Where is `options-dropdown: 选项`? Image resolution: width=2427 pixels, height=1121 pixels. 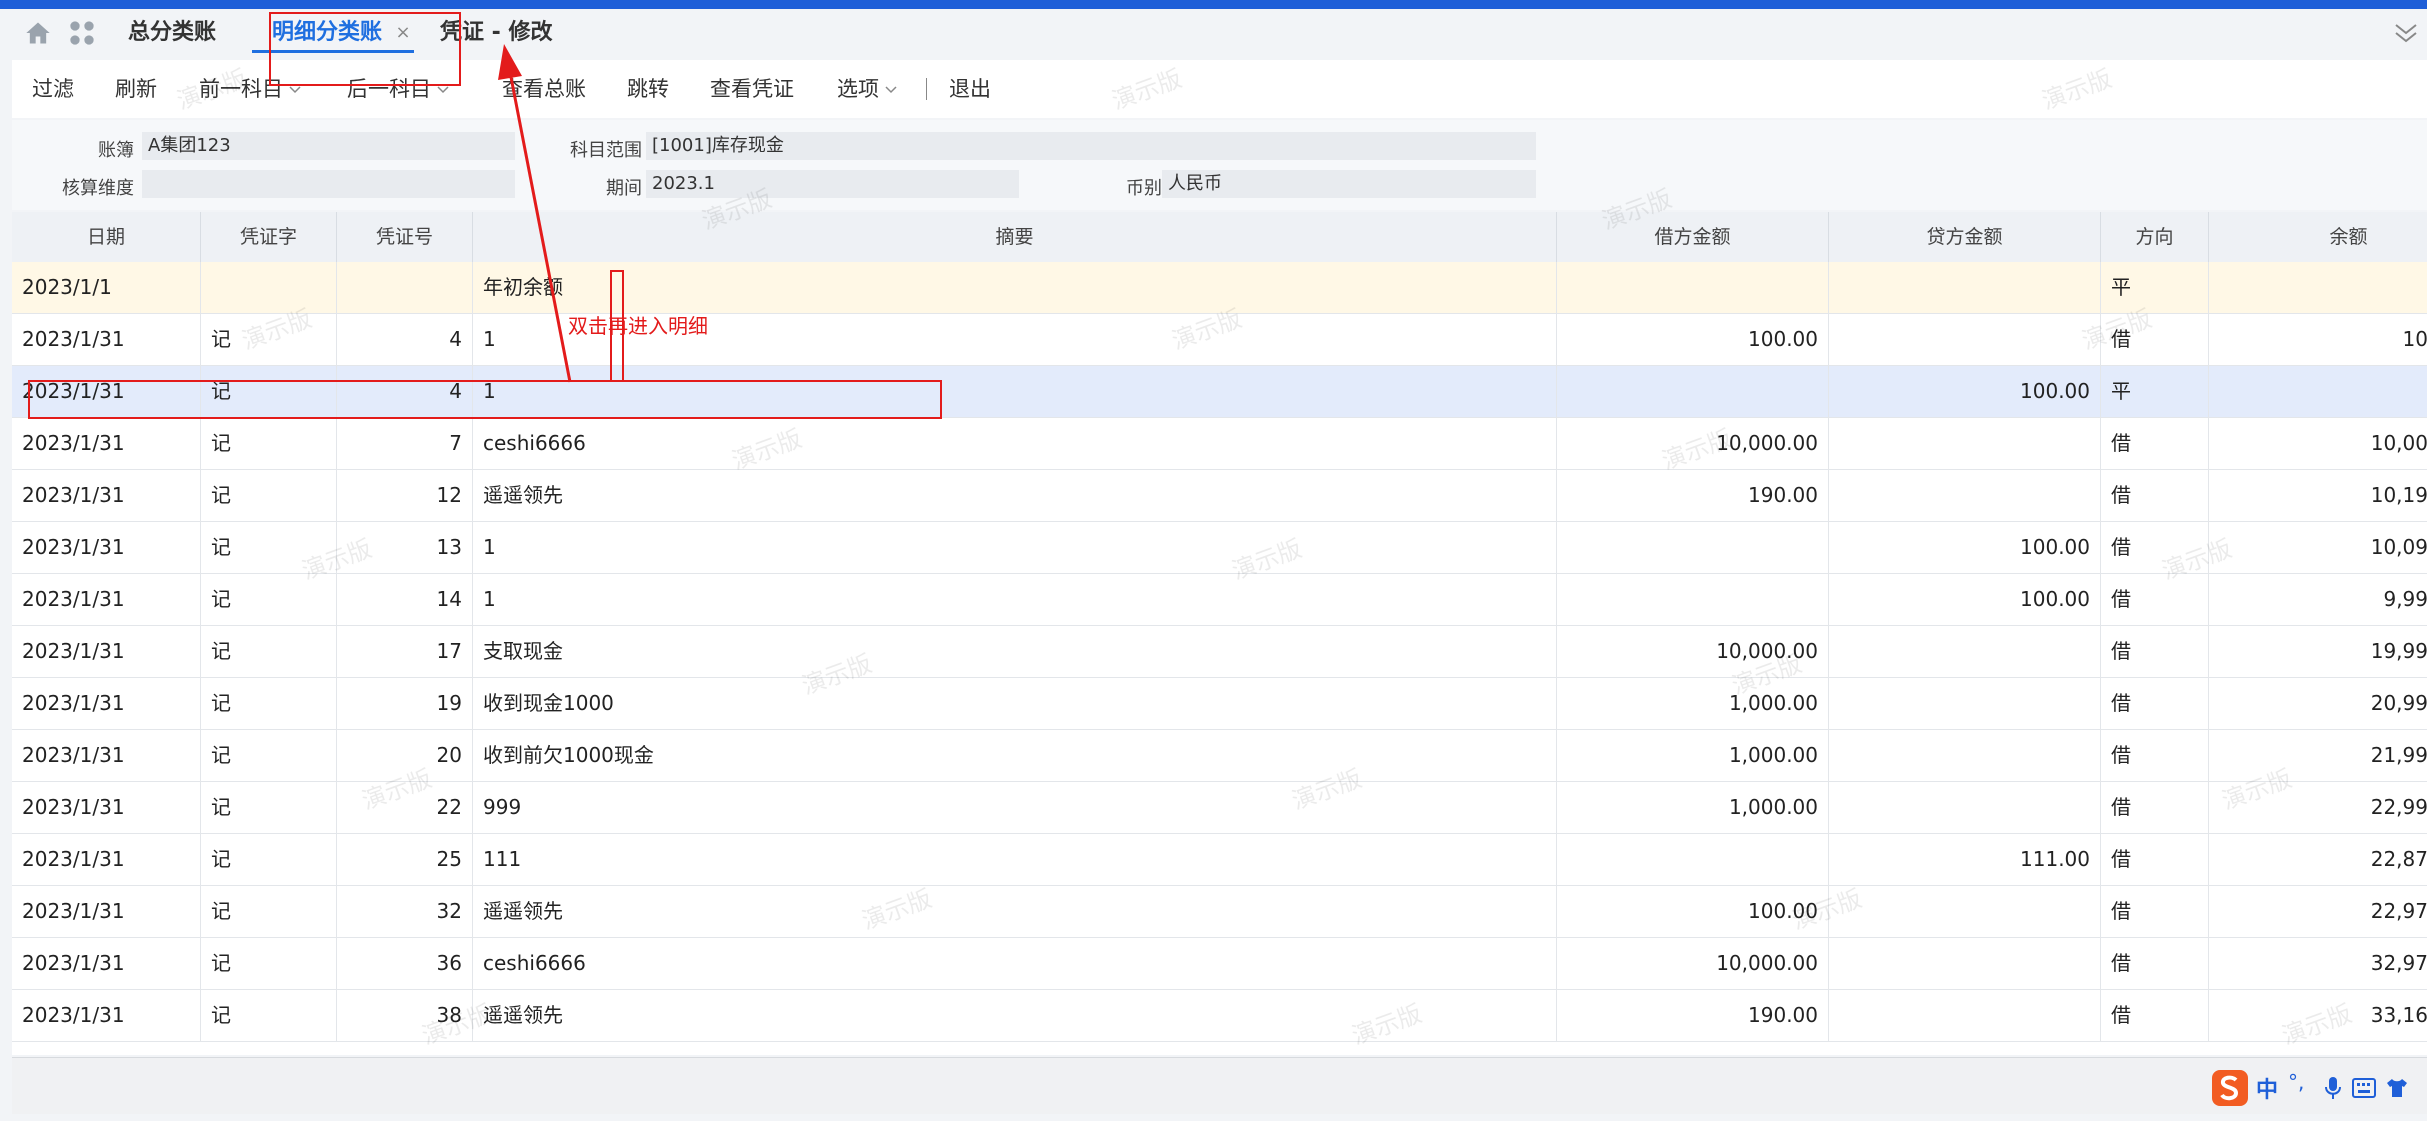 options-dropdown: 选项 is located at coordinates (867, 89).